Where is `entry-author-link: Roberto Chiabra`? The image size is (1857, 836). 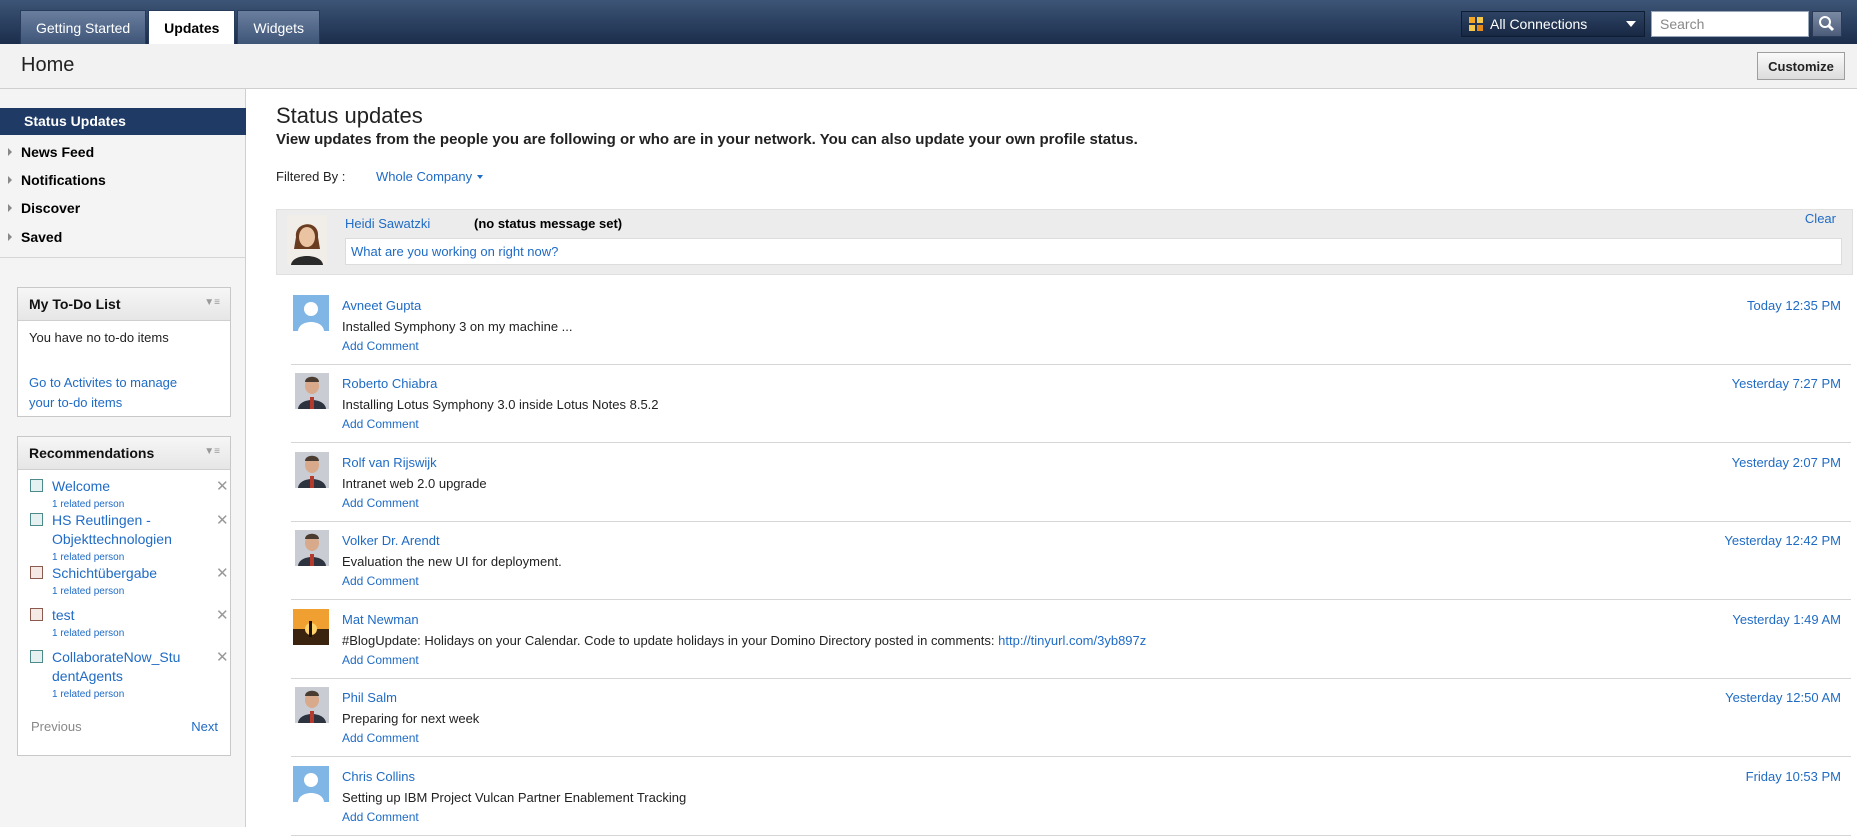 entry-author-link: Roberto Chiabra is located at coordinates (389, 383).